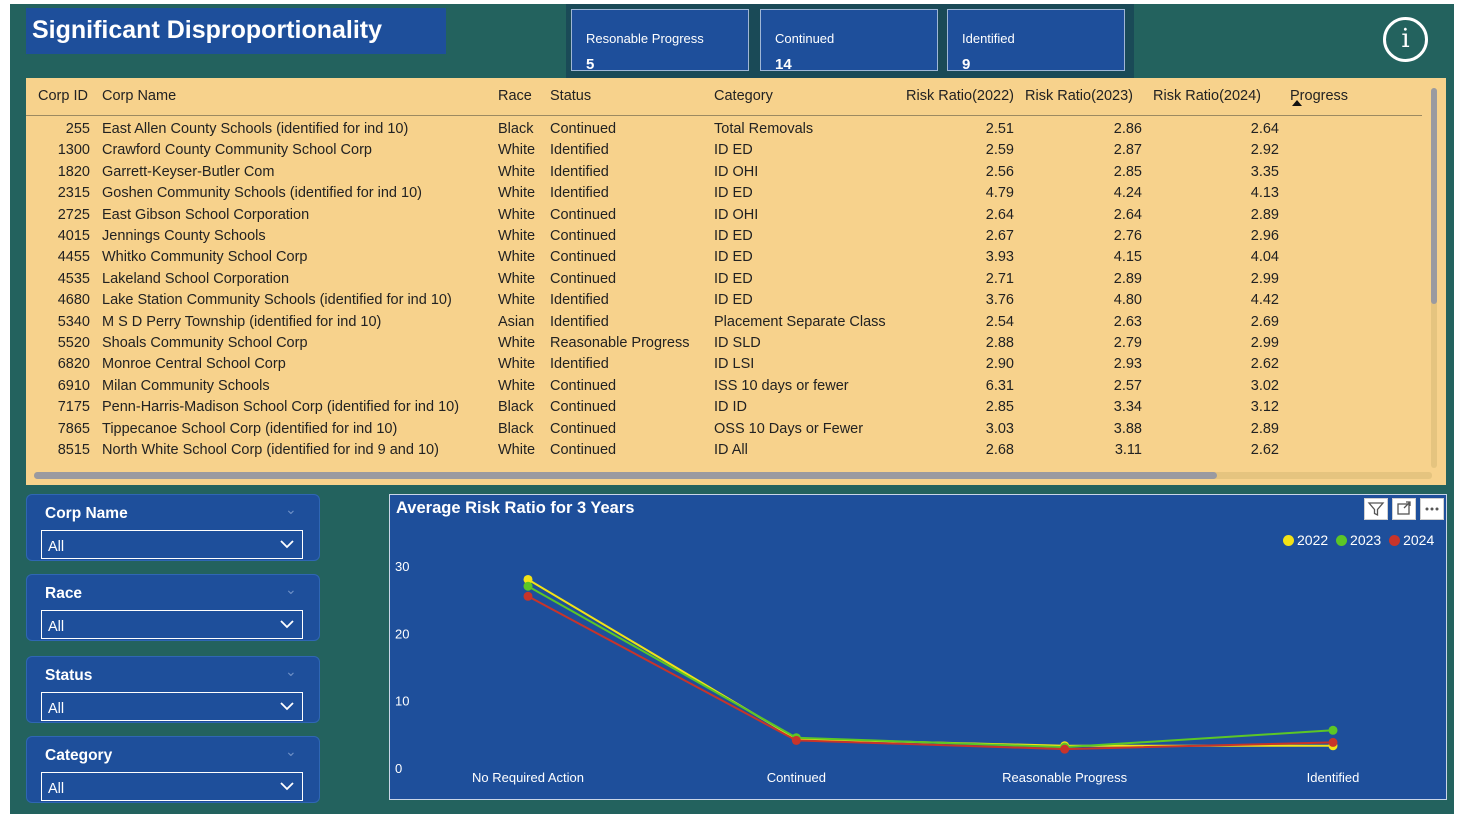 Image resolution: width=1466 pixels, height=819 pixels. I want to click on series-line-2024, so click(930, 673).